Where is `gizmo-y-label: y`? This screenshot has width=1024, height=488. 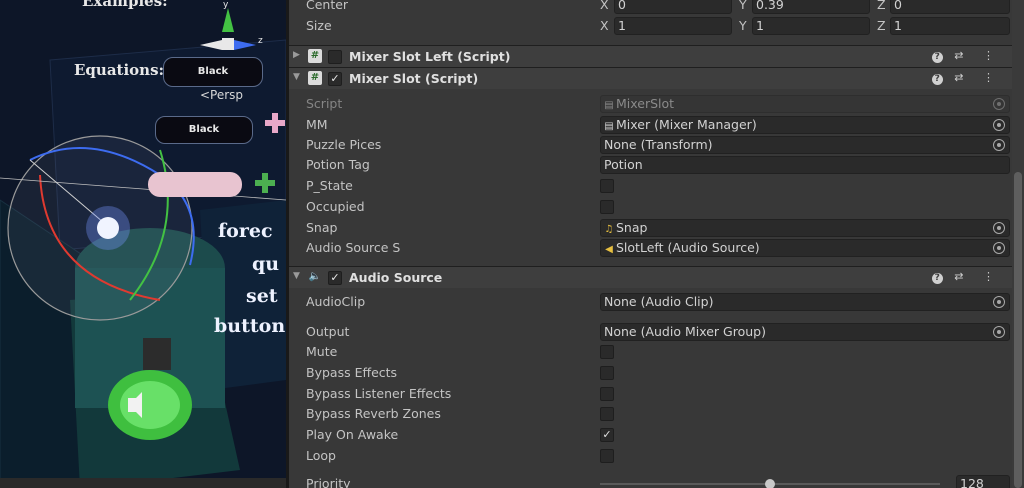 gizmo-y-label: y is located at coordinates (226, 5).